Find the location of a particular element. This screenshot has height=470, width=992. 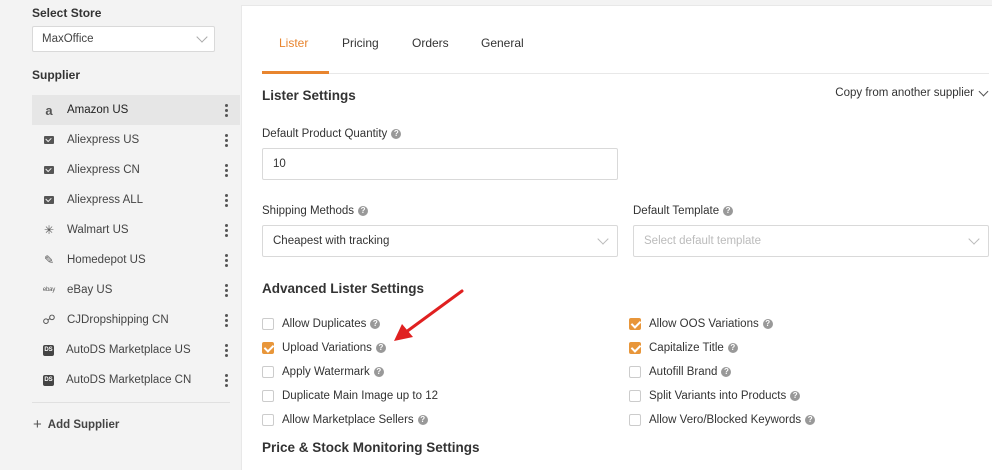

default-qty-label-text: Default Product Quantity is located at coordinates (325, 134).